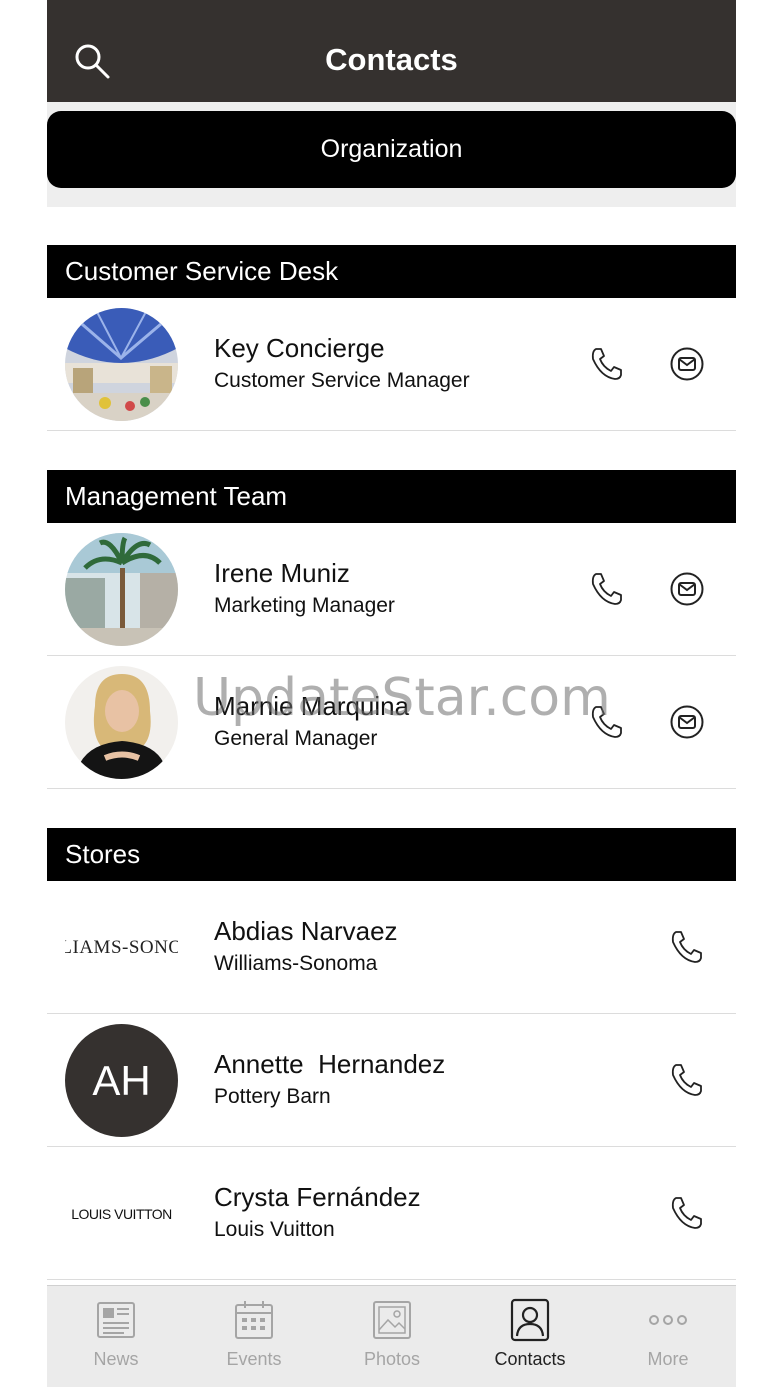 The image size is (780, 1388). What do you see at coordinates (121, 947) in the screenshot?
I see `store-logo: LIAMS-SONO` at bounding box center [121, 947].